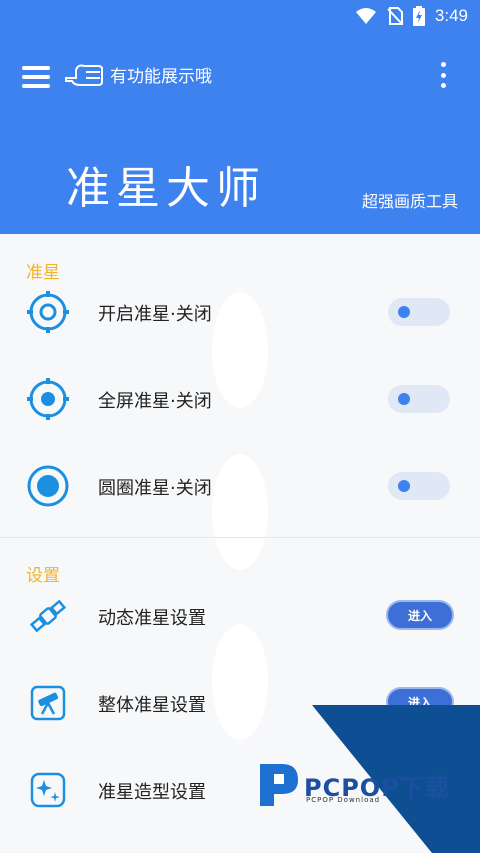  I want to click on crosshair-row-circle: 圆圈准星·关闭, so click(240, 486).